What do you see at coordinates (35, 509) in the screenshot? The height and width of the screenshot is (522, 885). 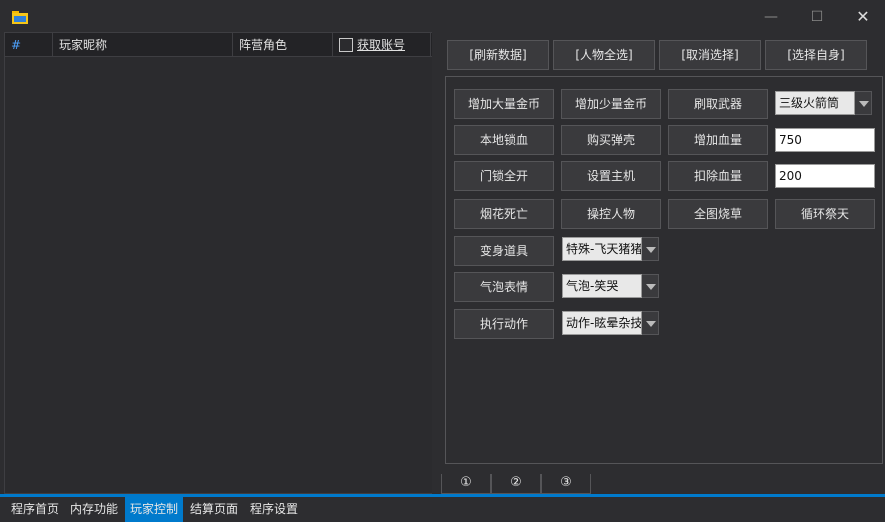 I see `nav-home: 程序首页` at bounding box center [35, 509].